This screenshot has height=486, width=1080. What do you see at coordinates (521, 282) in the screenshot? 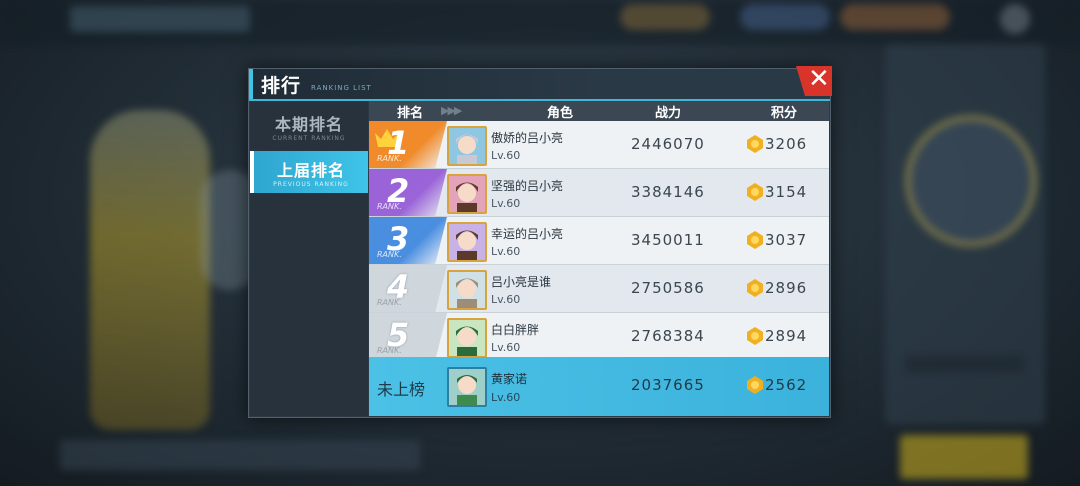
I see `player-name: 吕小亮是谁` at bounding box center [521, 282].